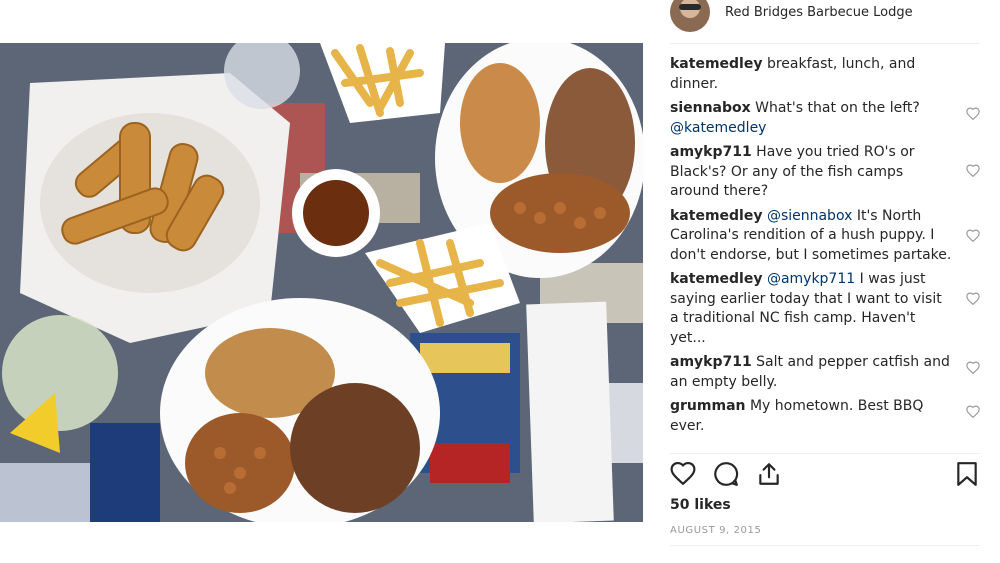  What do you see at coordinates (837, 108) in the screenshot?
I see `comment-text: What's that on the left?` at bounding box center [837, 108].